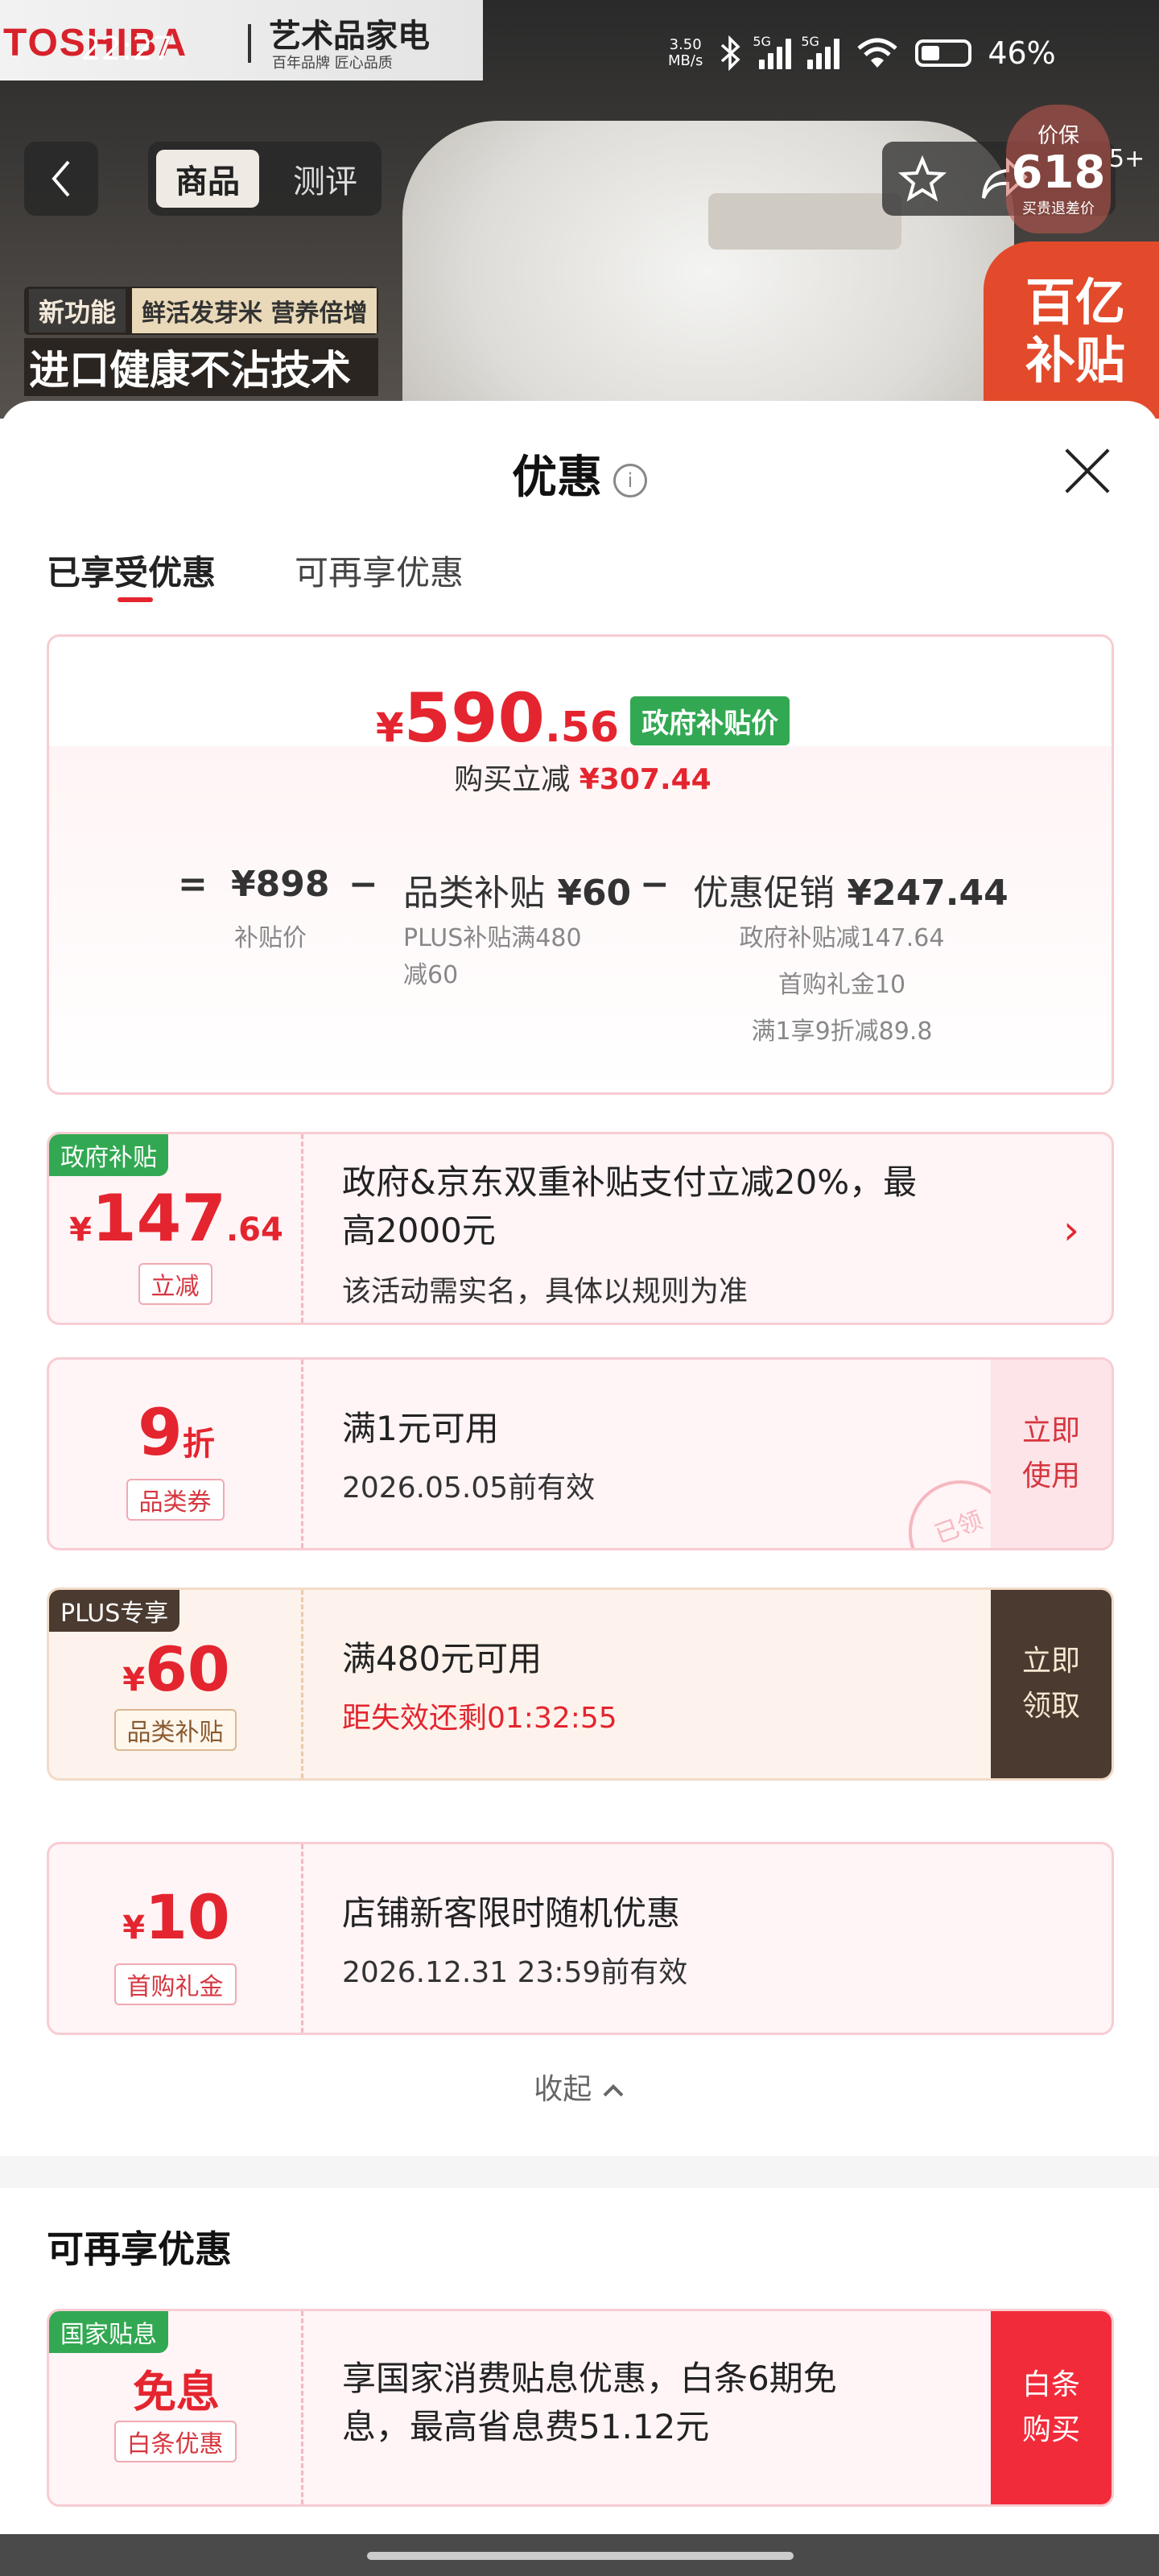 Image resolution: width=1159 pixels, height=2576 pixels. Describe the element at coordinates (1071, 1230) in the screenshot. I see `chevron-right-icon: ›` at that location.